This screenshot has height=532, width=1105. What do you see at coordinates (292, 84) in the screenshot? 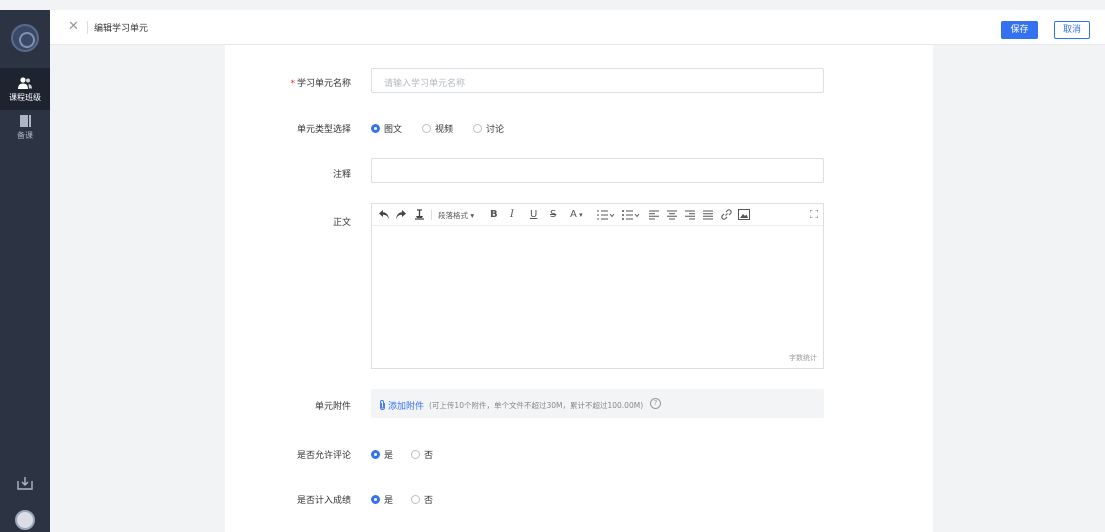
I see `required-mark: *` at bounding box center [292, 84].